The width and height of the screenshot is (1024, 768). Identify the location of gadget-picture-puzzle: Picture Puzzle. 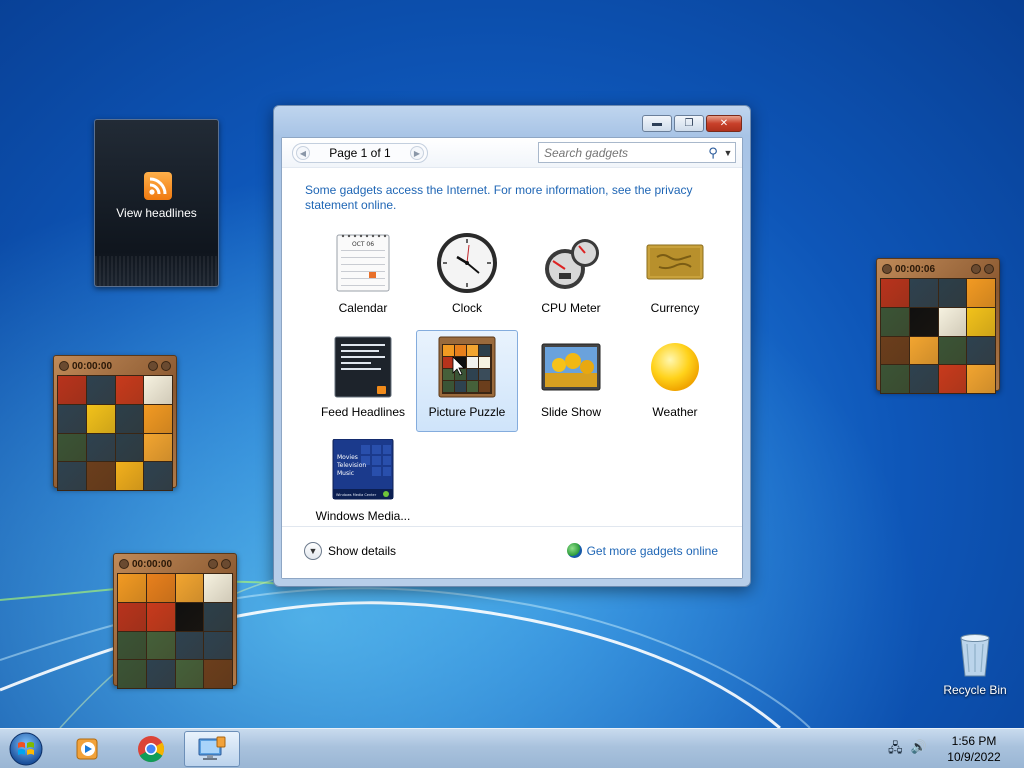
(467, 381).